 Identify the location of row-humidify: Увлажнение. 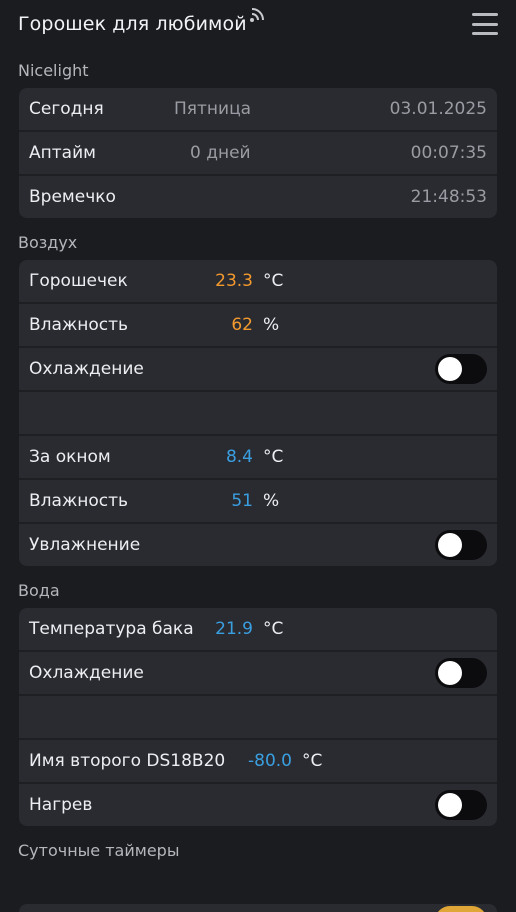
(258, 544).